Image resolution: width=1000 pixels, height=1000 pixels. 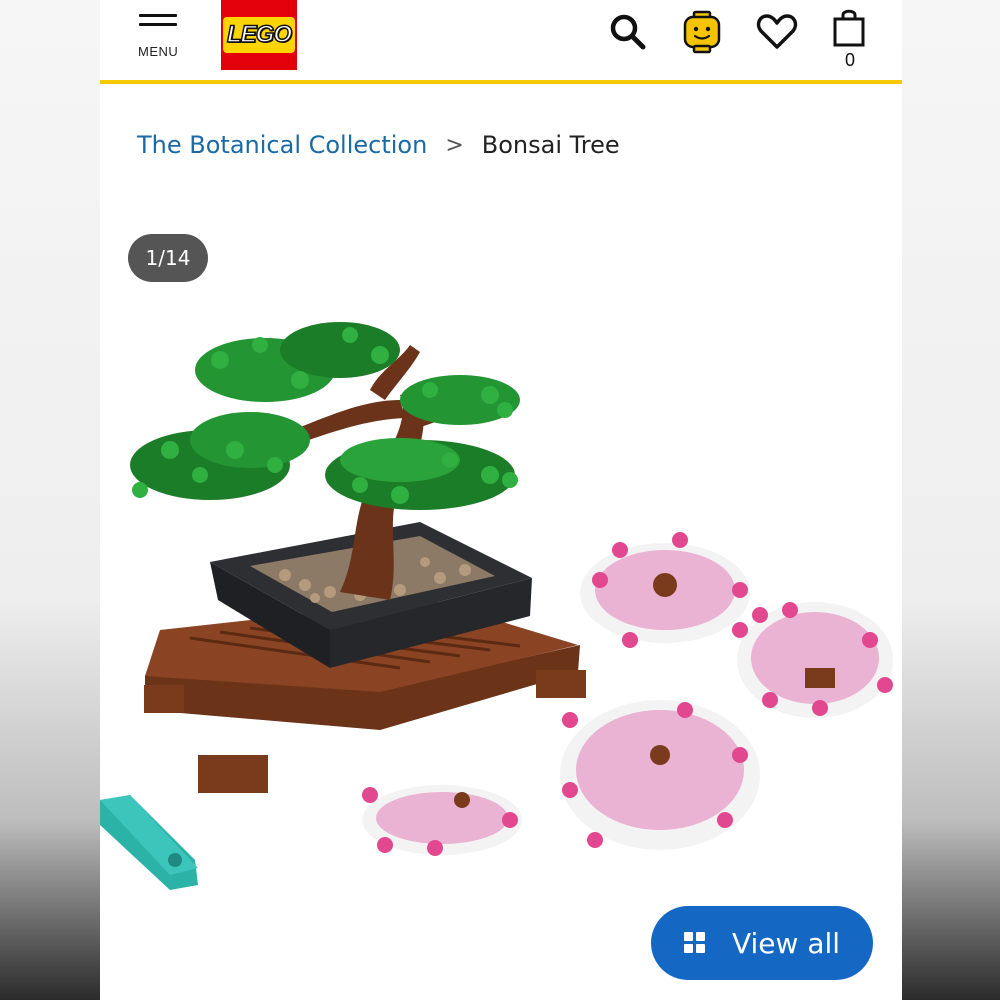 I want to click on search-icon, so click(x=628, y=32).